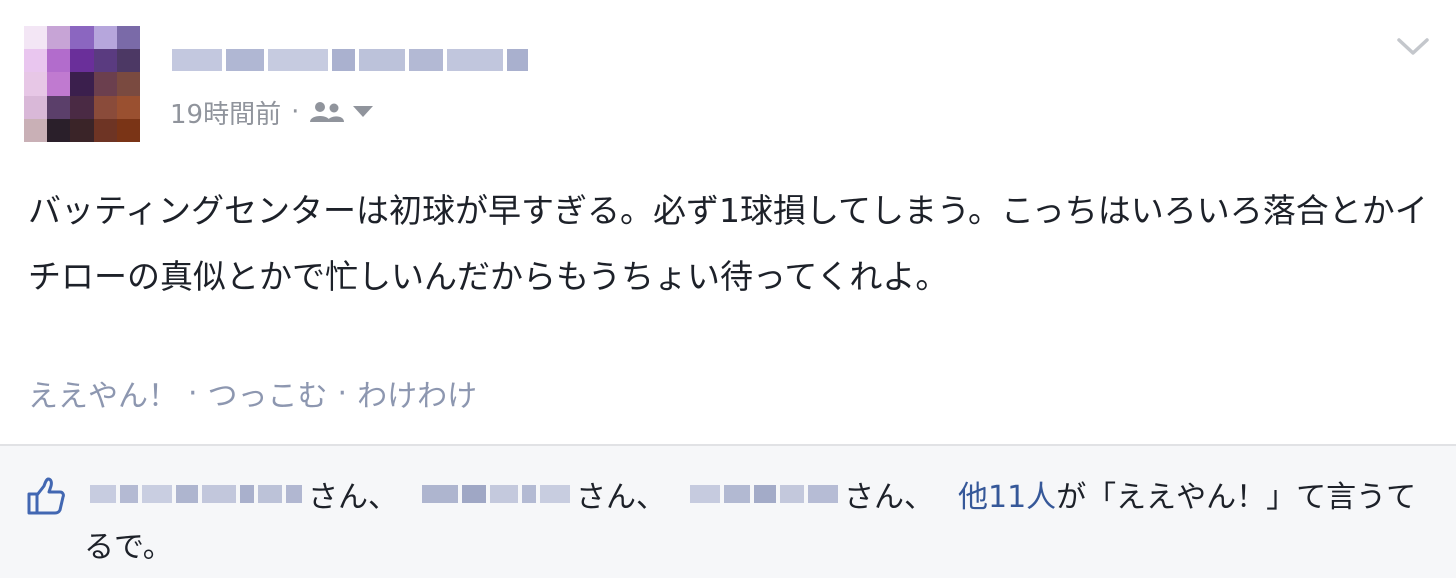 The image size is (1456, 578). I want to click on caret-down-icon, so click(363, 111).